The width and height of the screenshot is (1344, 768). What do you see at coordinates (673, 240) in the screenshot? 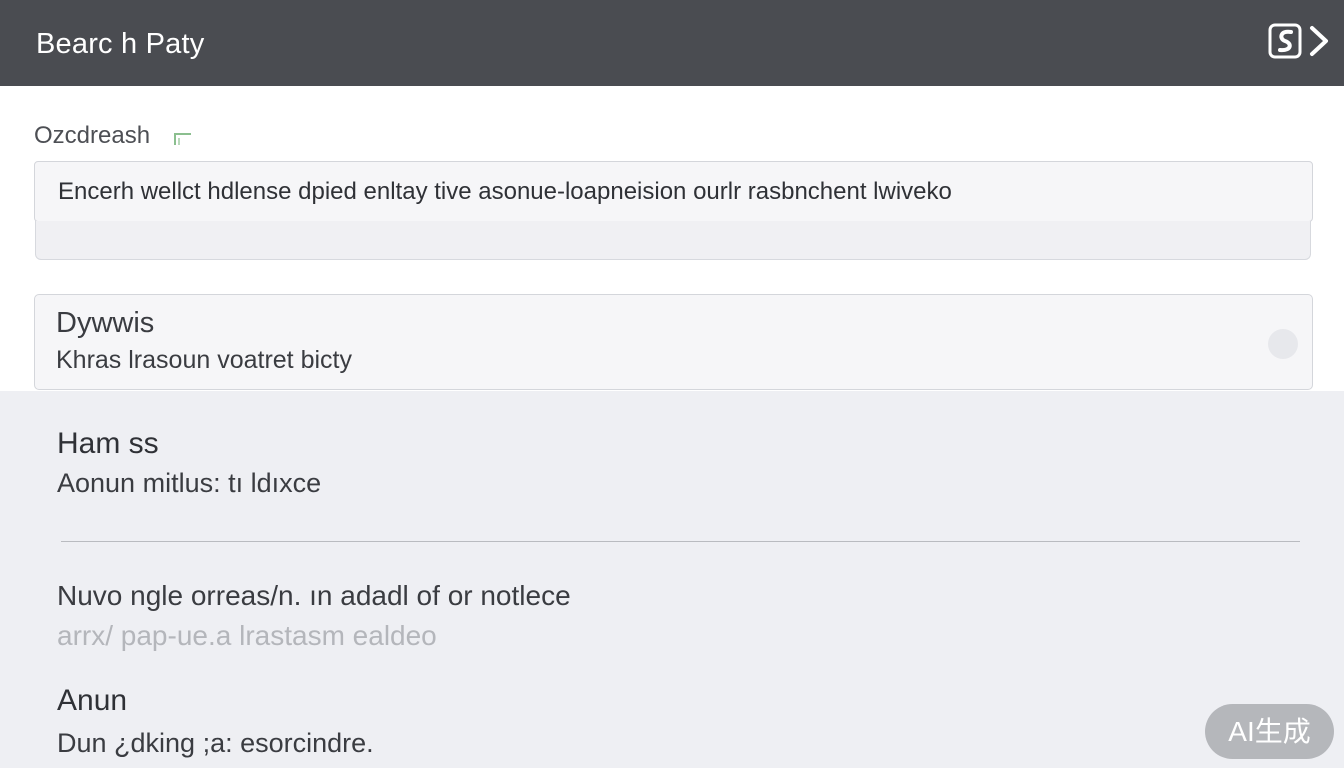
I see `secondary-input-bar` at bounding box center [673, 240].